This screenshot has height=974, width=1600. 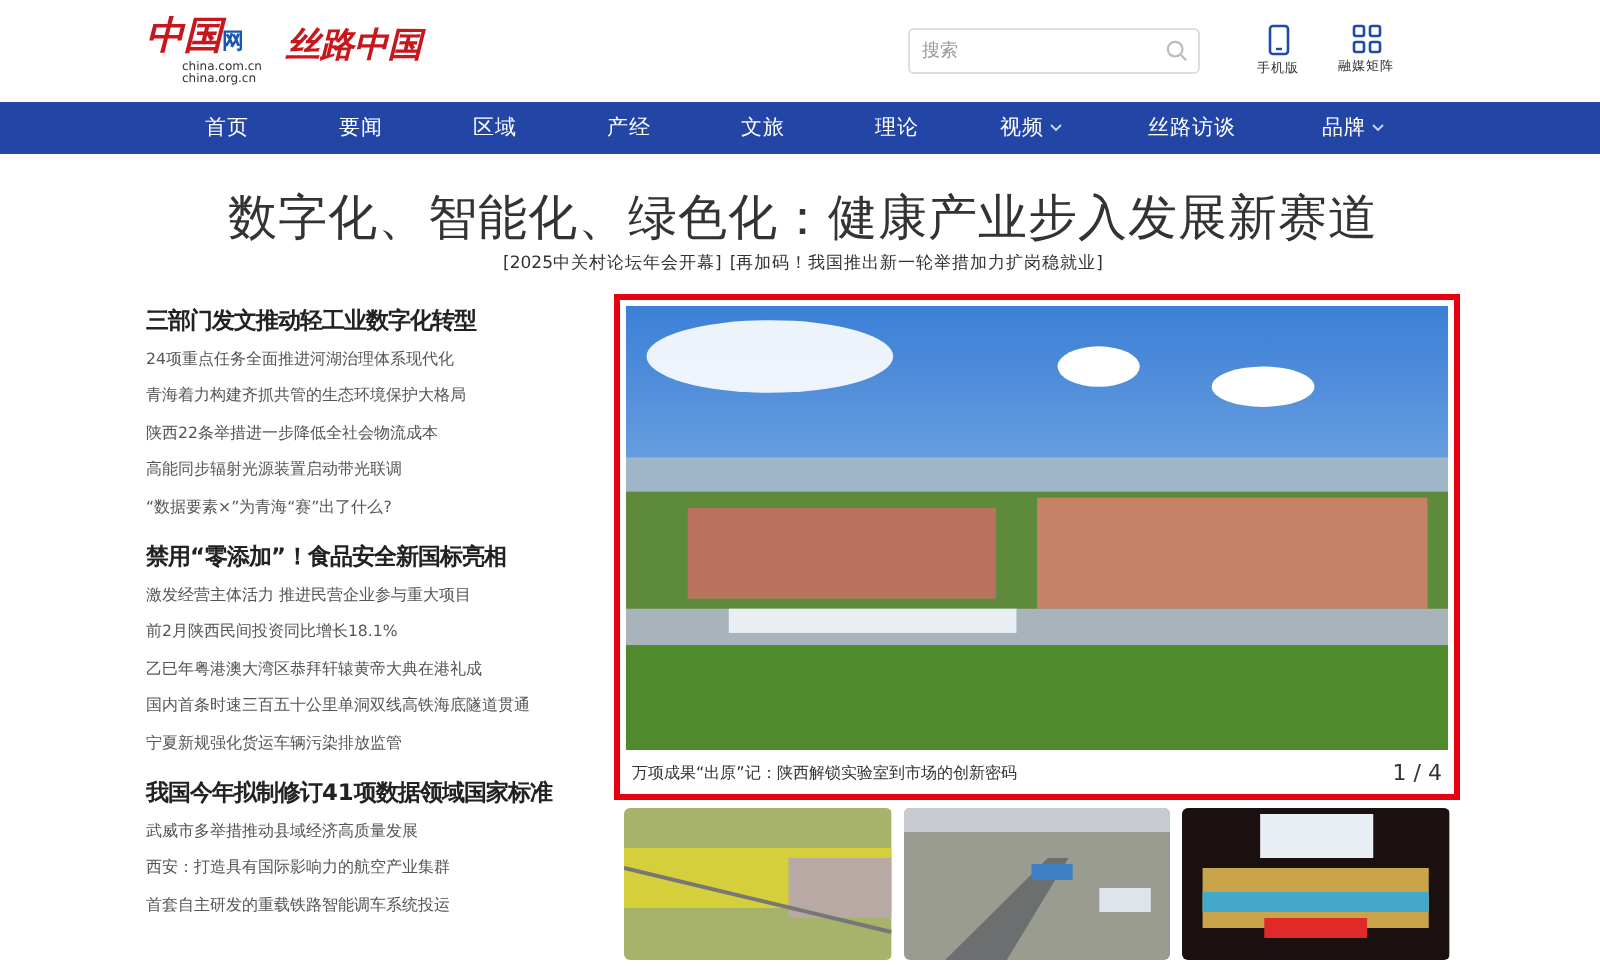 I want to click on nav-link: 首页, so click(x=227, y=128).